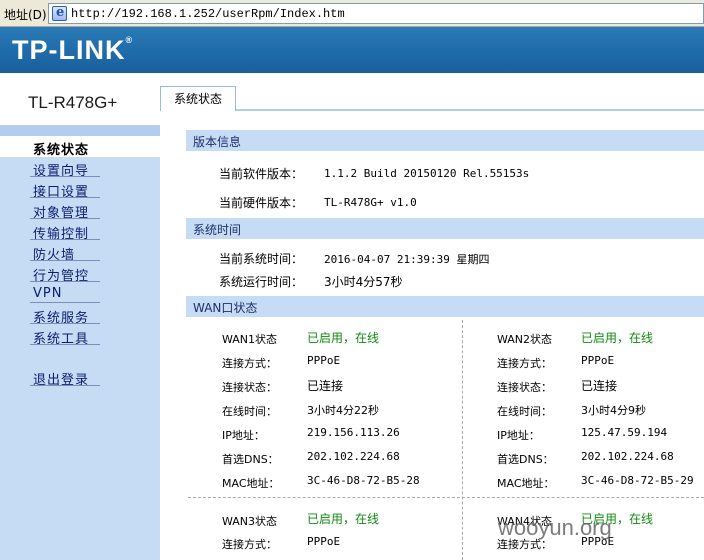 This screenshot has width=704, height=560. What do you see at coordinates (250, 339) in the screenshot?
I see `wan1-name: WAN1状态` at bounding box center [250, 339].